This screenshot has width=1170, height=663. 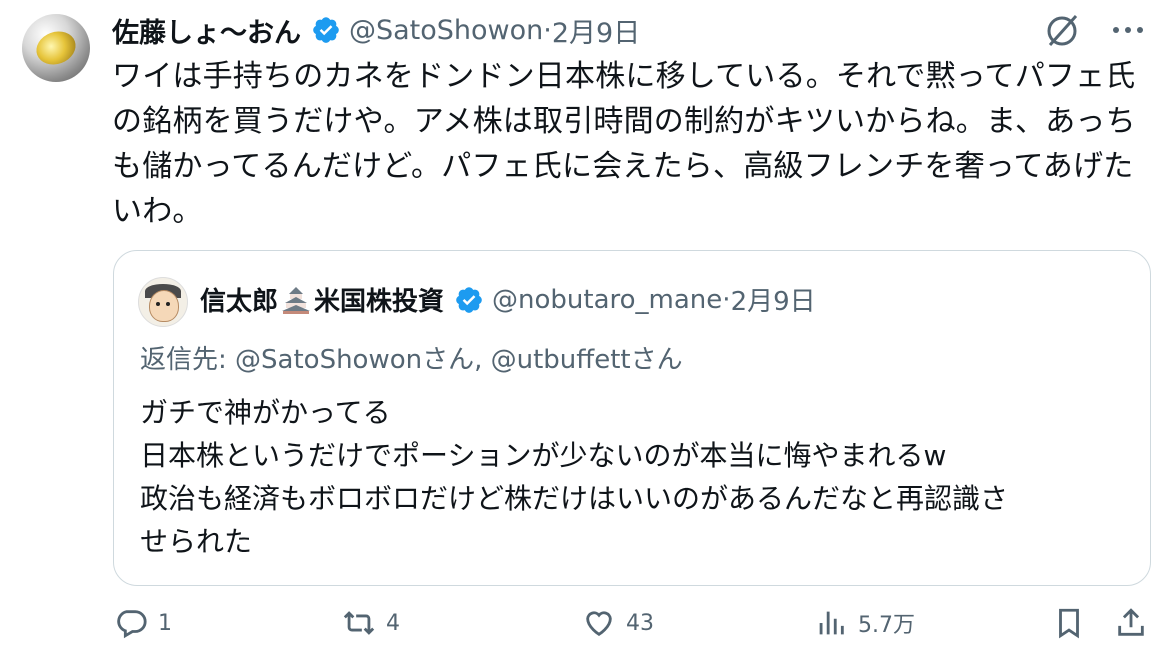 What do you see at coordinates (296, 300) in the screenshot?
I see `castle-icon` at bounding box center [296, 300].